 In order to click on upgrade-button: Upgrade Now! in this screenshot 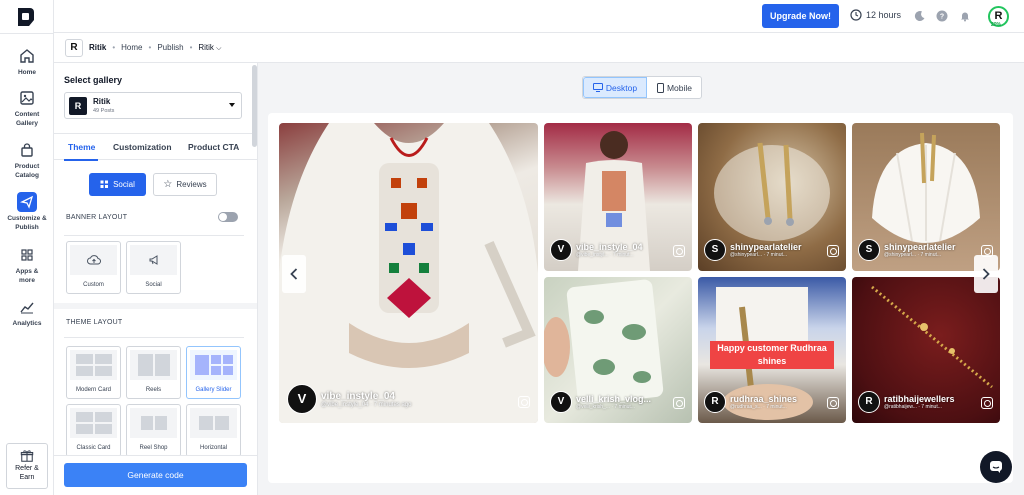, I will do `click(800, 16)`.